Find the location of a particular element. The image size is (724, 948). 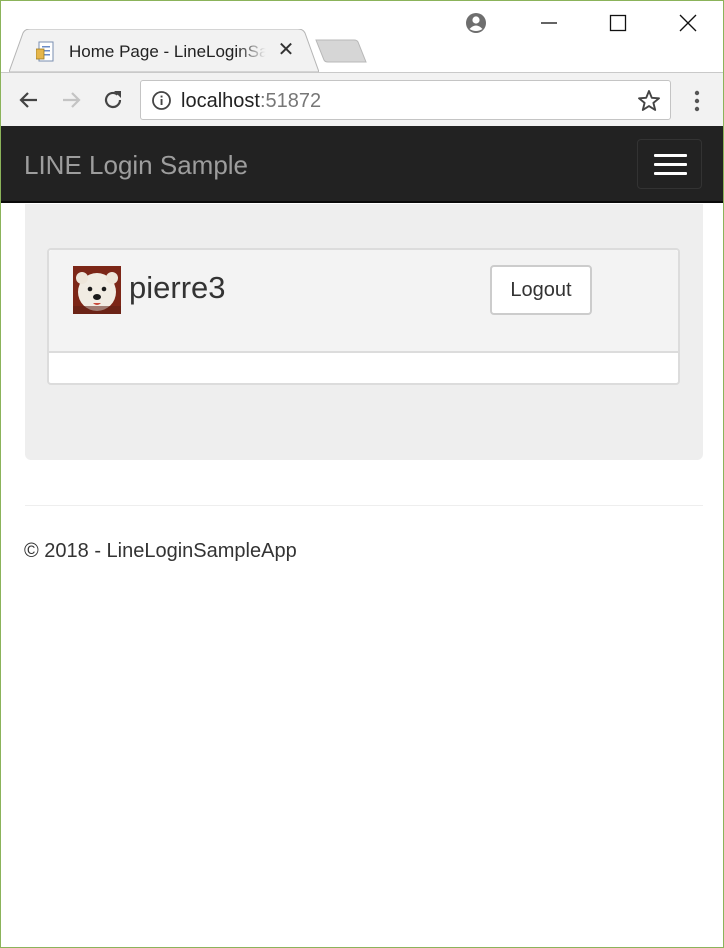

navbar-toggle-button is located at coordinates (669, 164).